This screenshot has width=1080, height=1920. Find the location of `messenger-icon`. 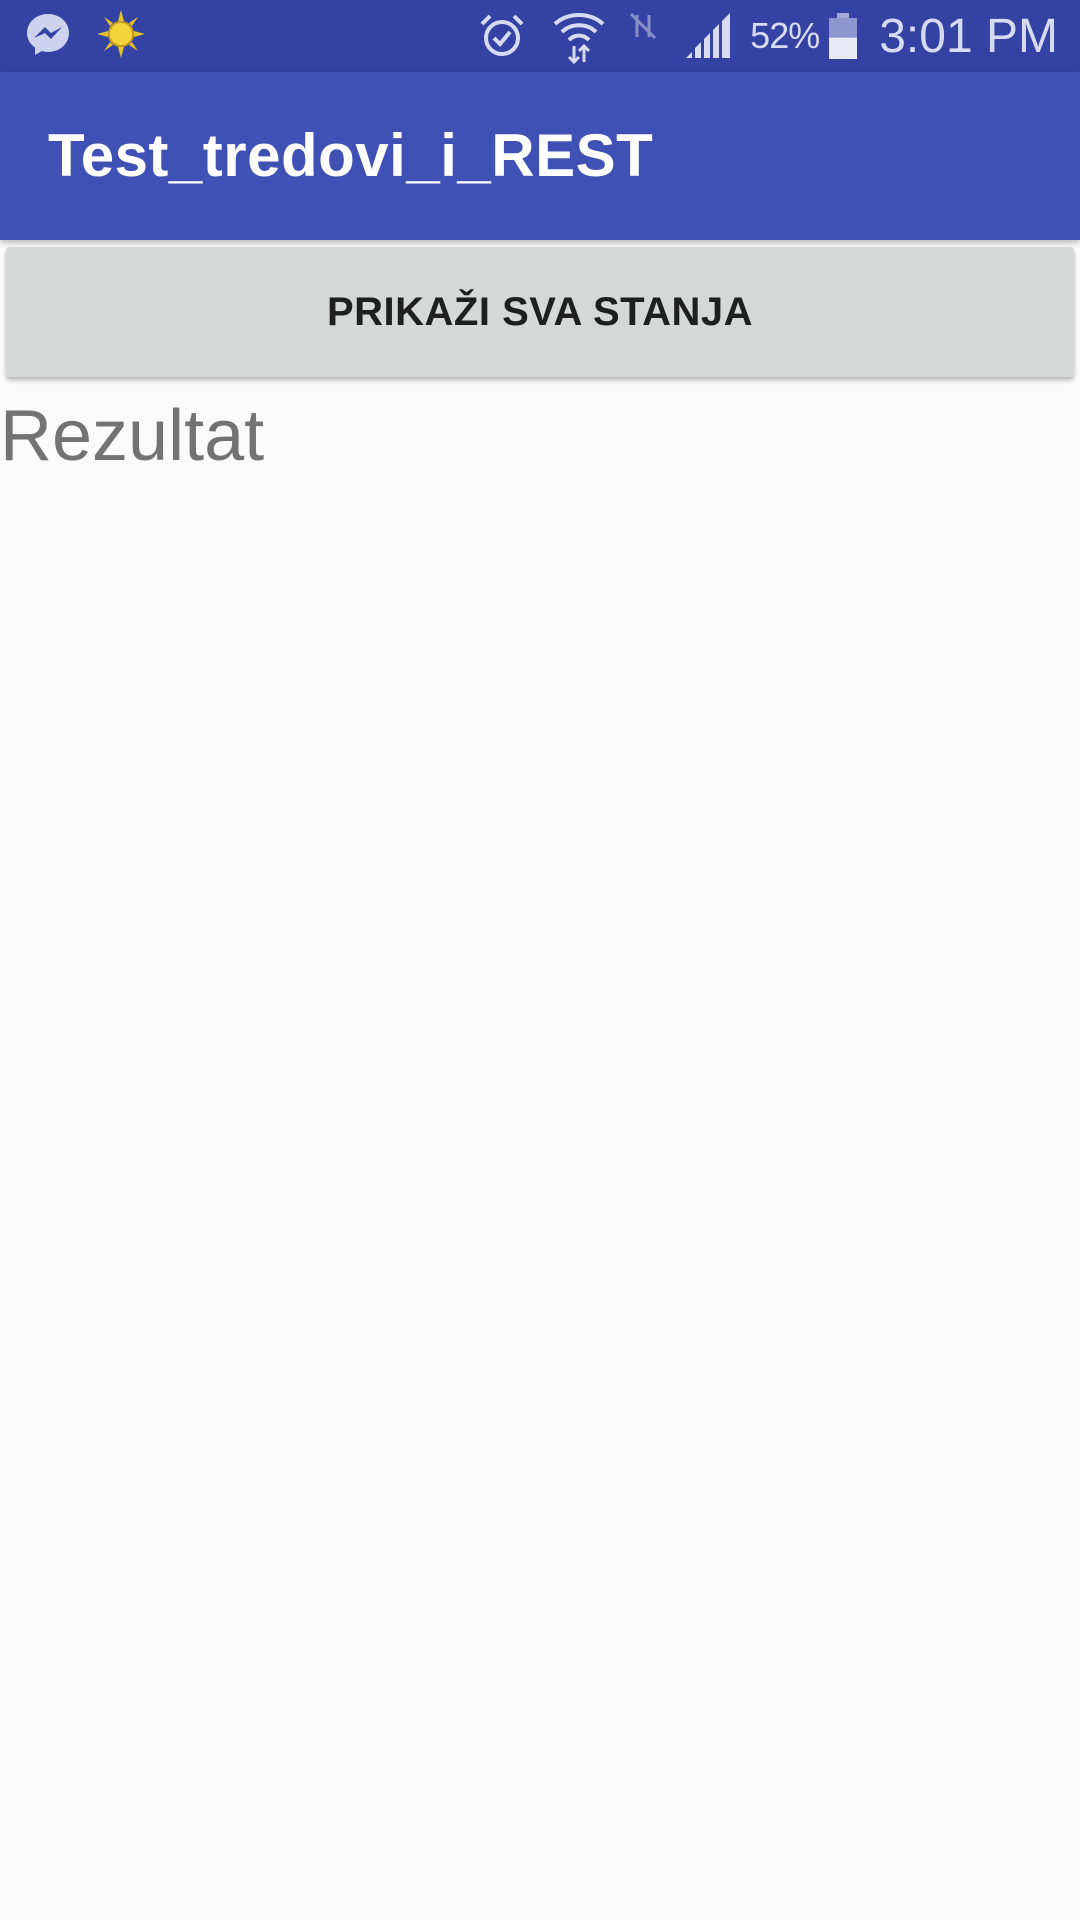

messenger-icon is located at coordinates (48, 36).